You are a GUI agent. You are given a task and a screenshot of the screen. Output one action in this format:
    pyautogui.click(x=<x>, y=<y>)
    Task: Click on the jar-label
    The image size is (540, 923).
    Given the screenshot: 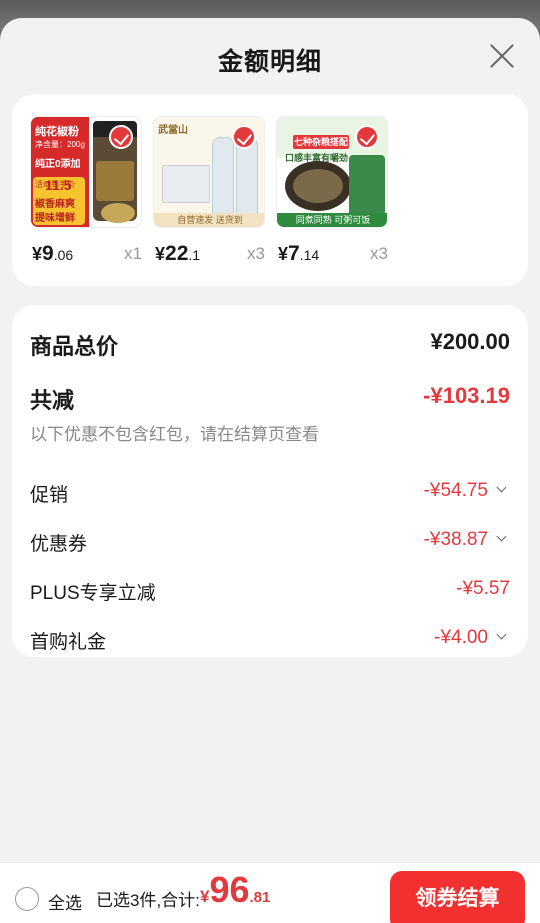 What is the action you would take?
    pyautogui.click(x=115, y=181)
    